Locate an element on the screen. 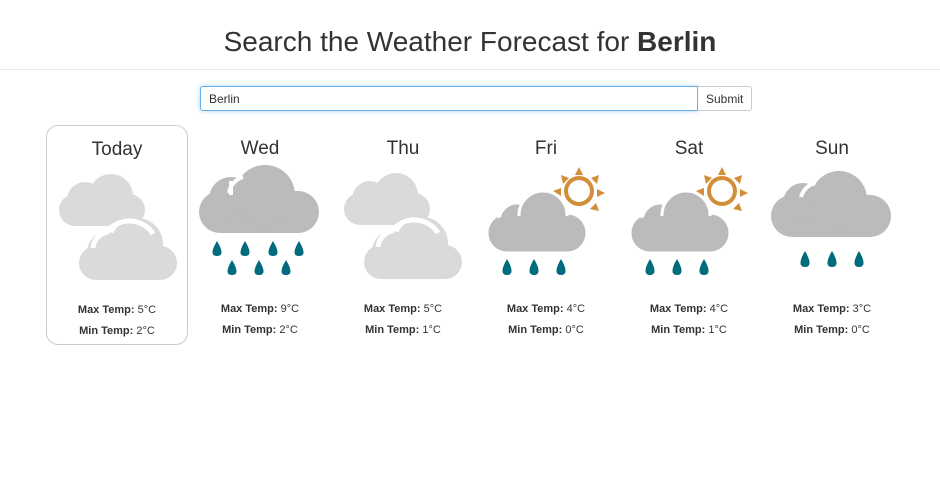 This screenshot has width=940, height=495. day-card-sun: Sun Max Temp: 3°C Min Temp: 0°C is located at coordinates (832, 235).